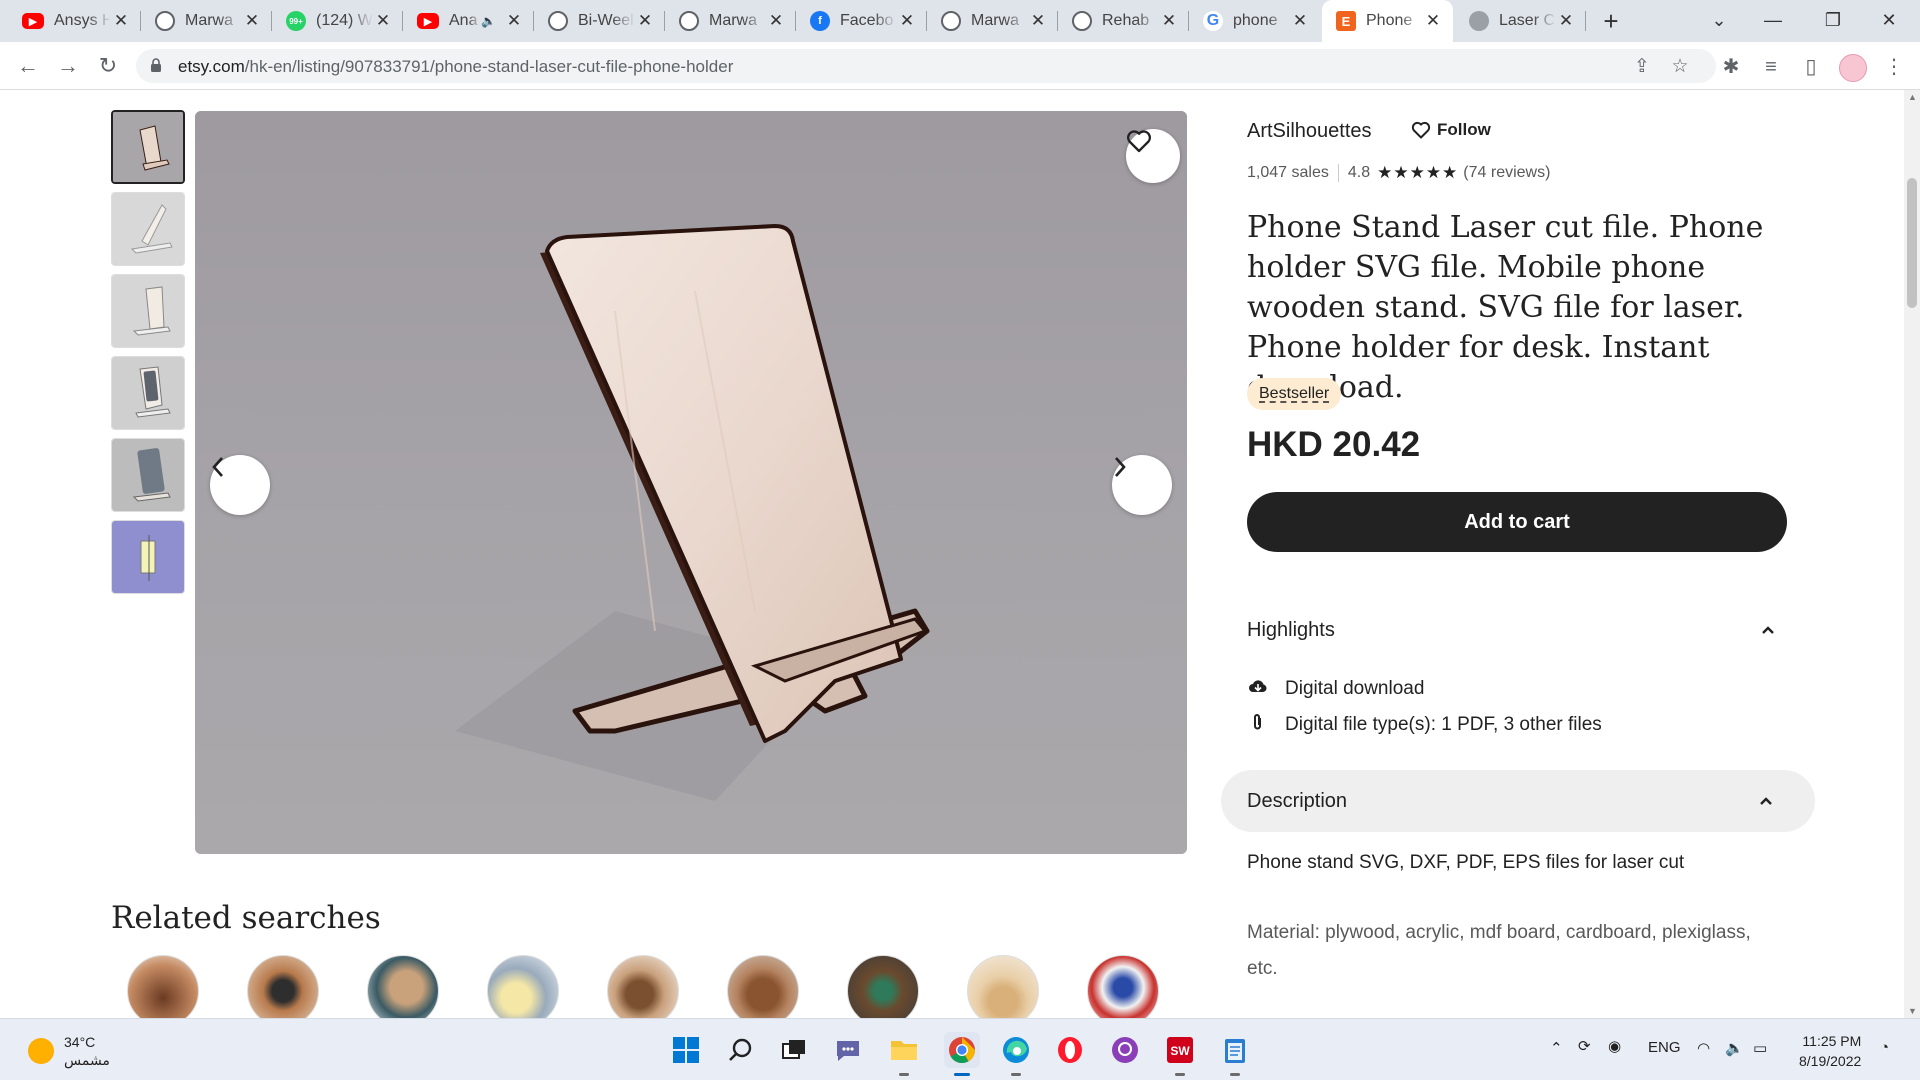 This screenshot has width=1920, height=1080. I want to click on teams-chat-button, so click(848, 1050).